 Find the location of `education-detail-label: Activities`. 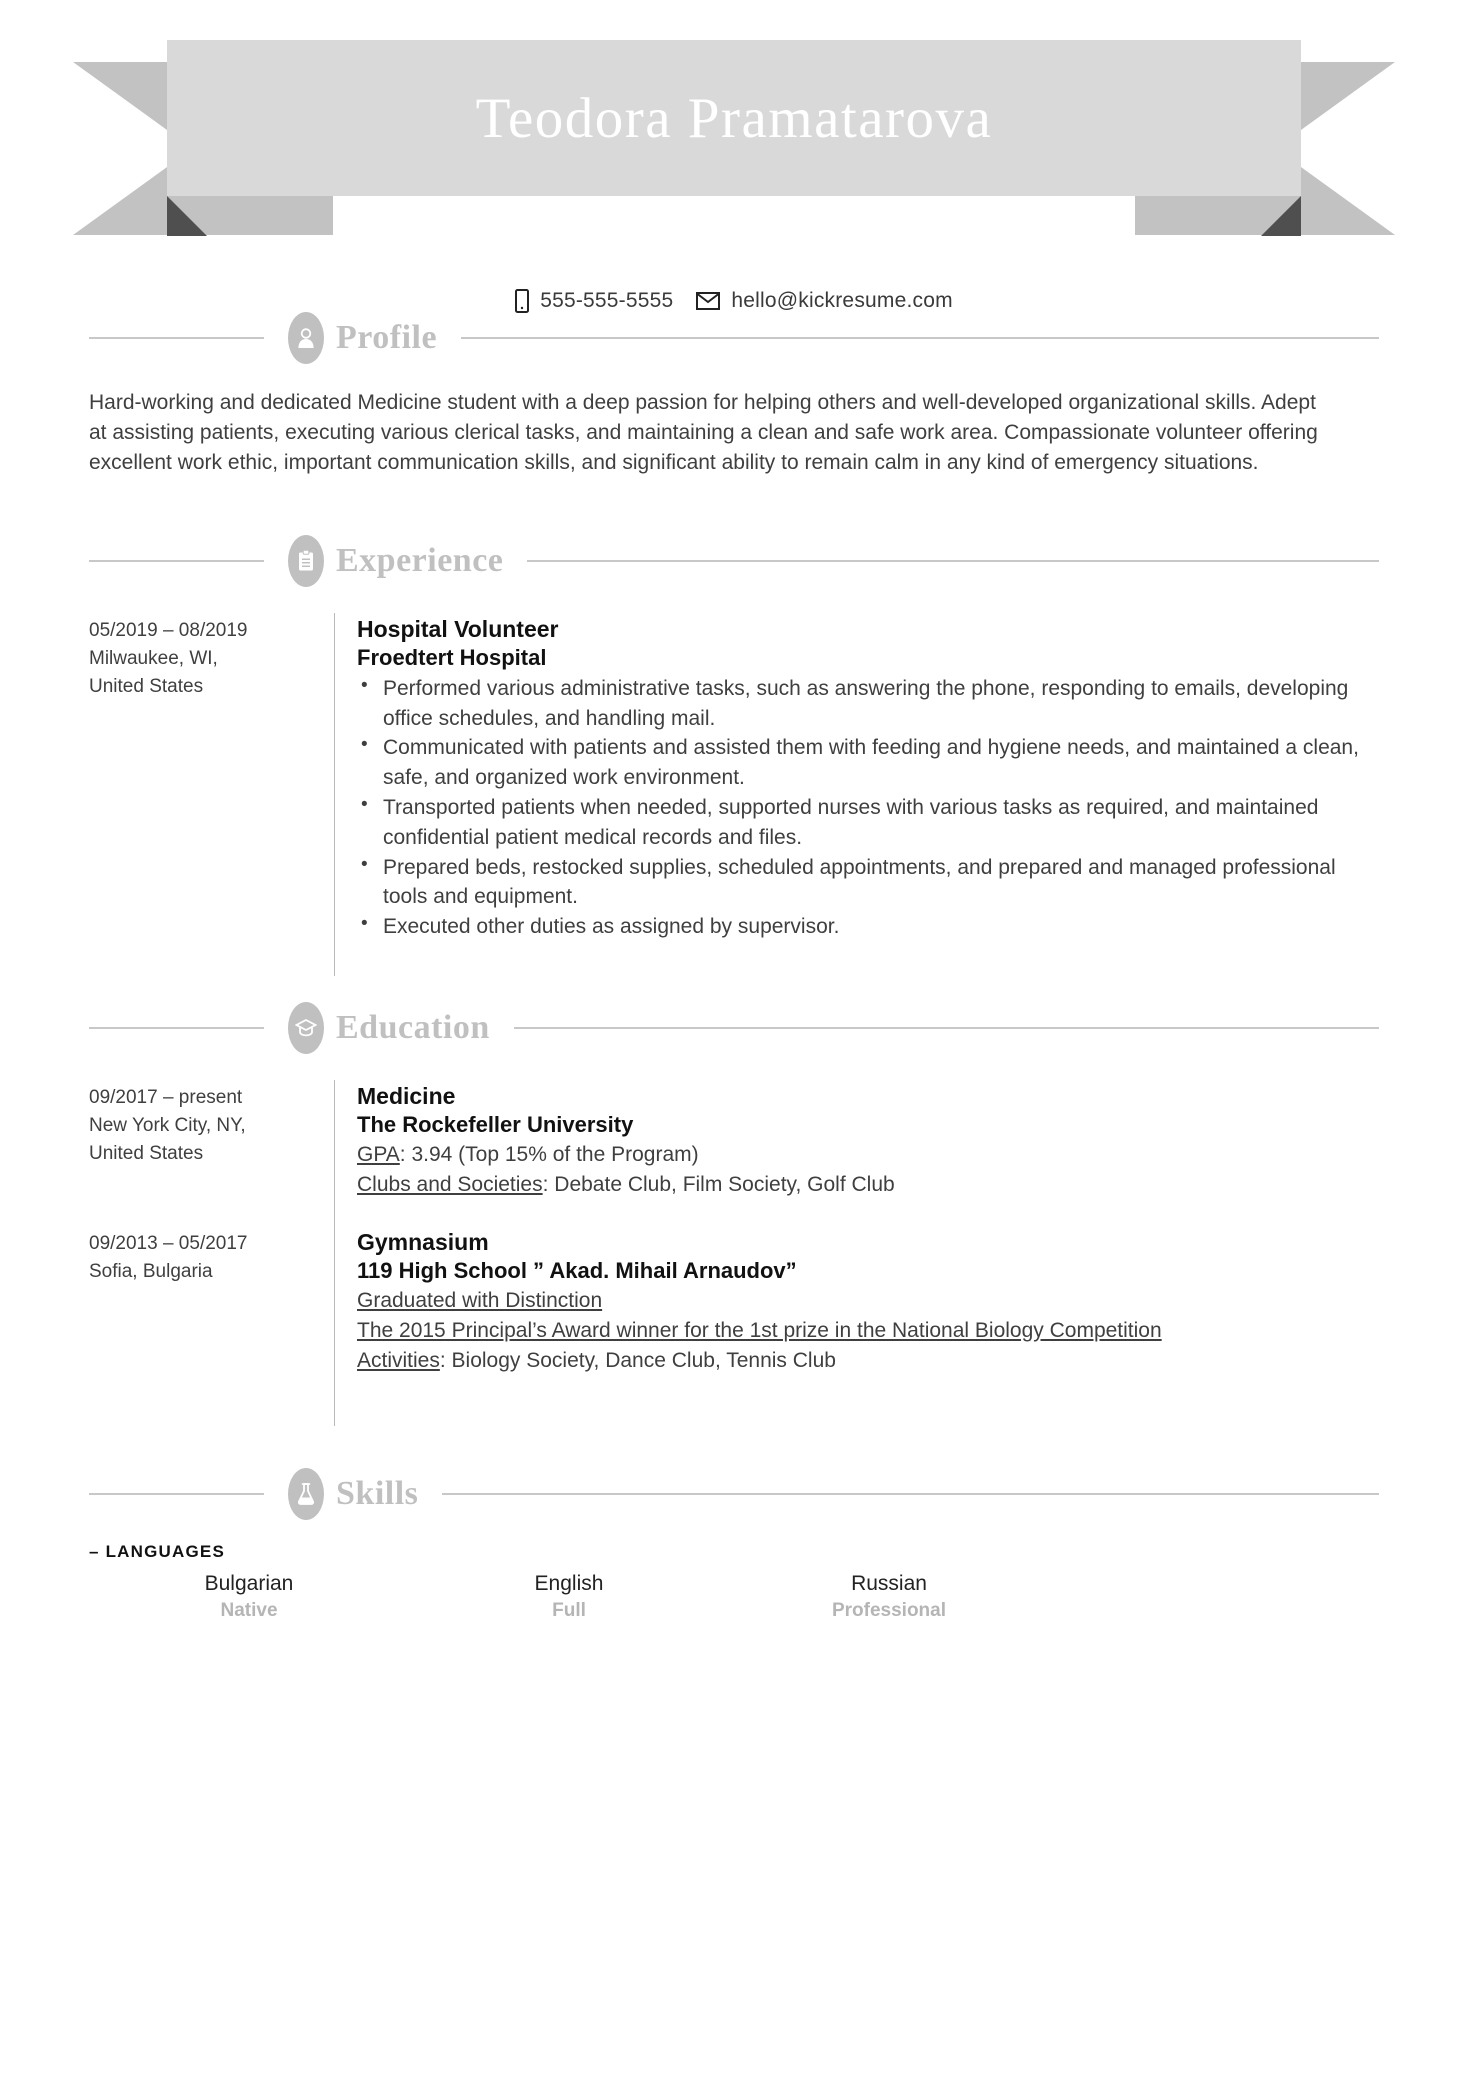

education-detail-label: Activities is located at coordinates (398, 1360).